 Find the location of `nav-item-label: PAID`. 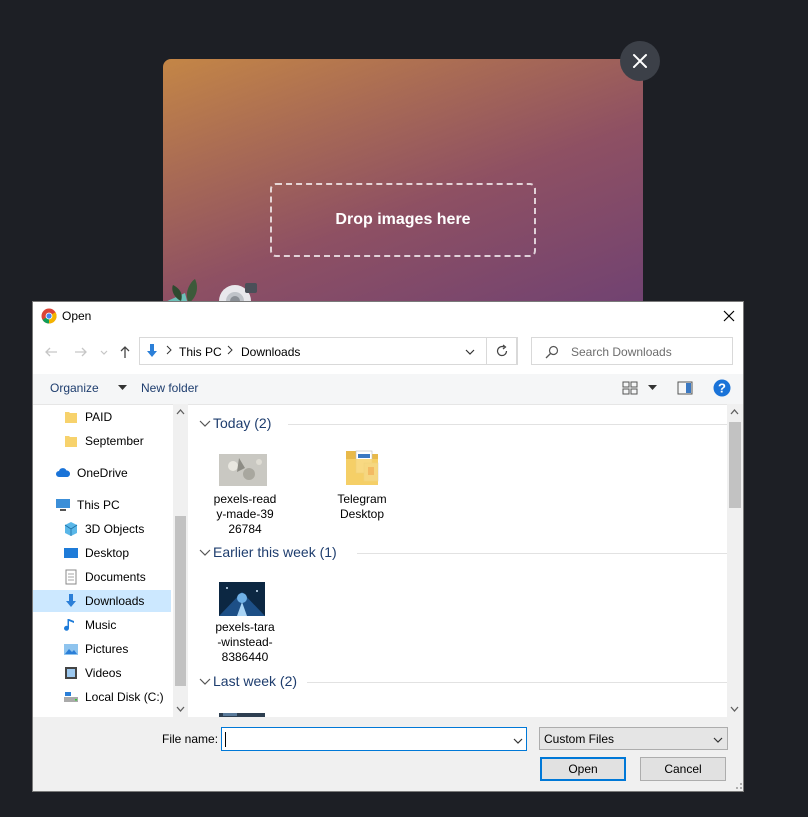

nav-item-label: PAID is located at coordinates (99, 417).